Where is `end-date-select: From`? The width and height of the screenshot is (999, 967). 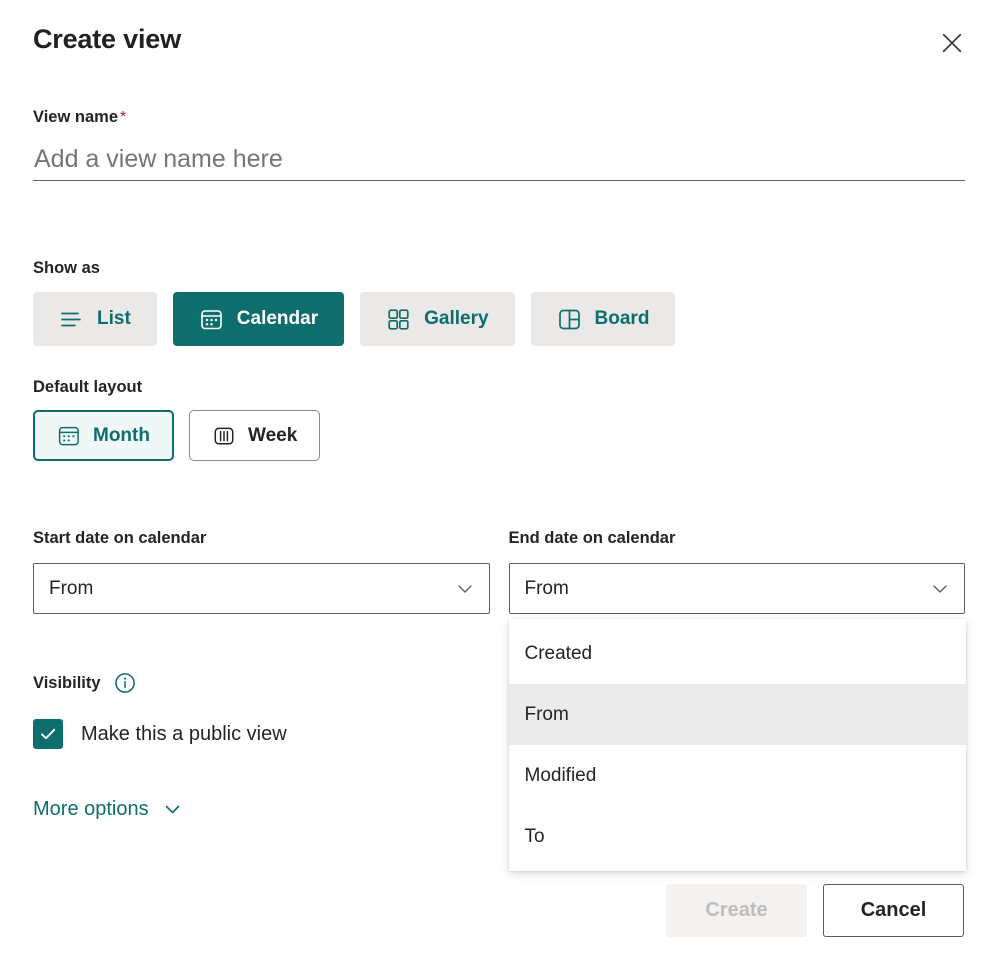
end-date-select: From is located at coordinates (736, 588).